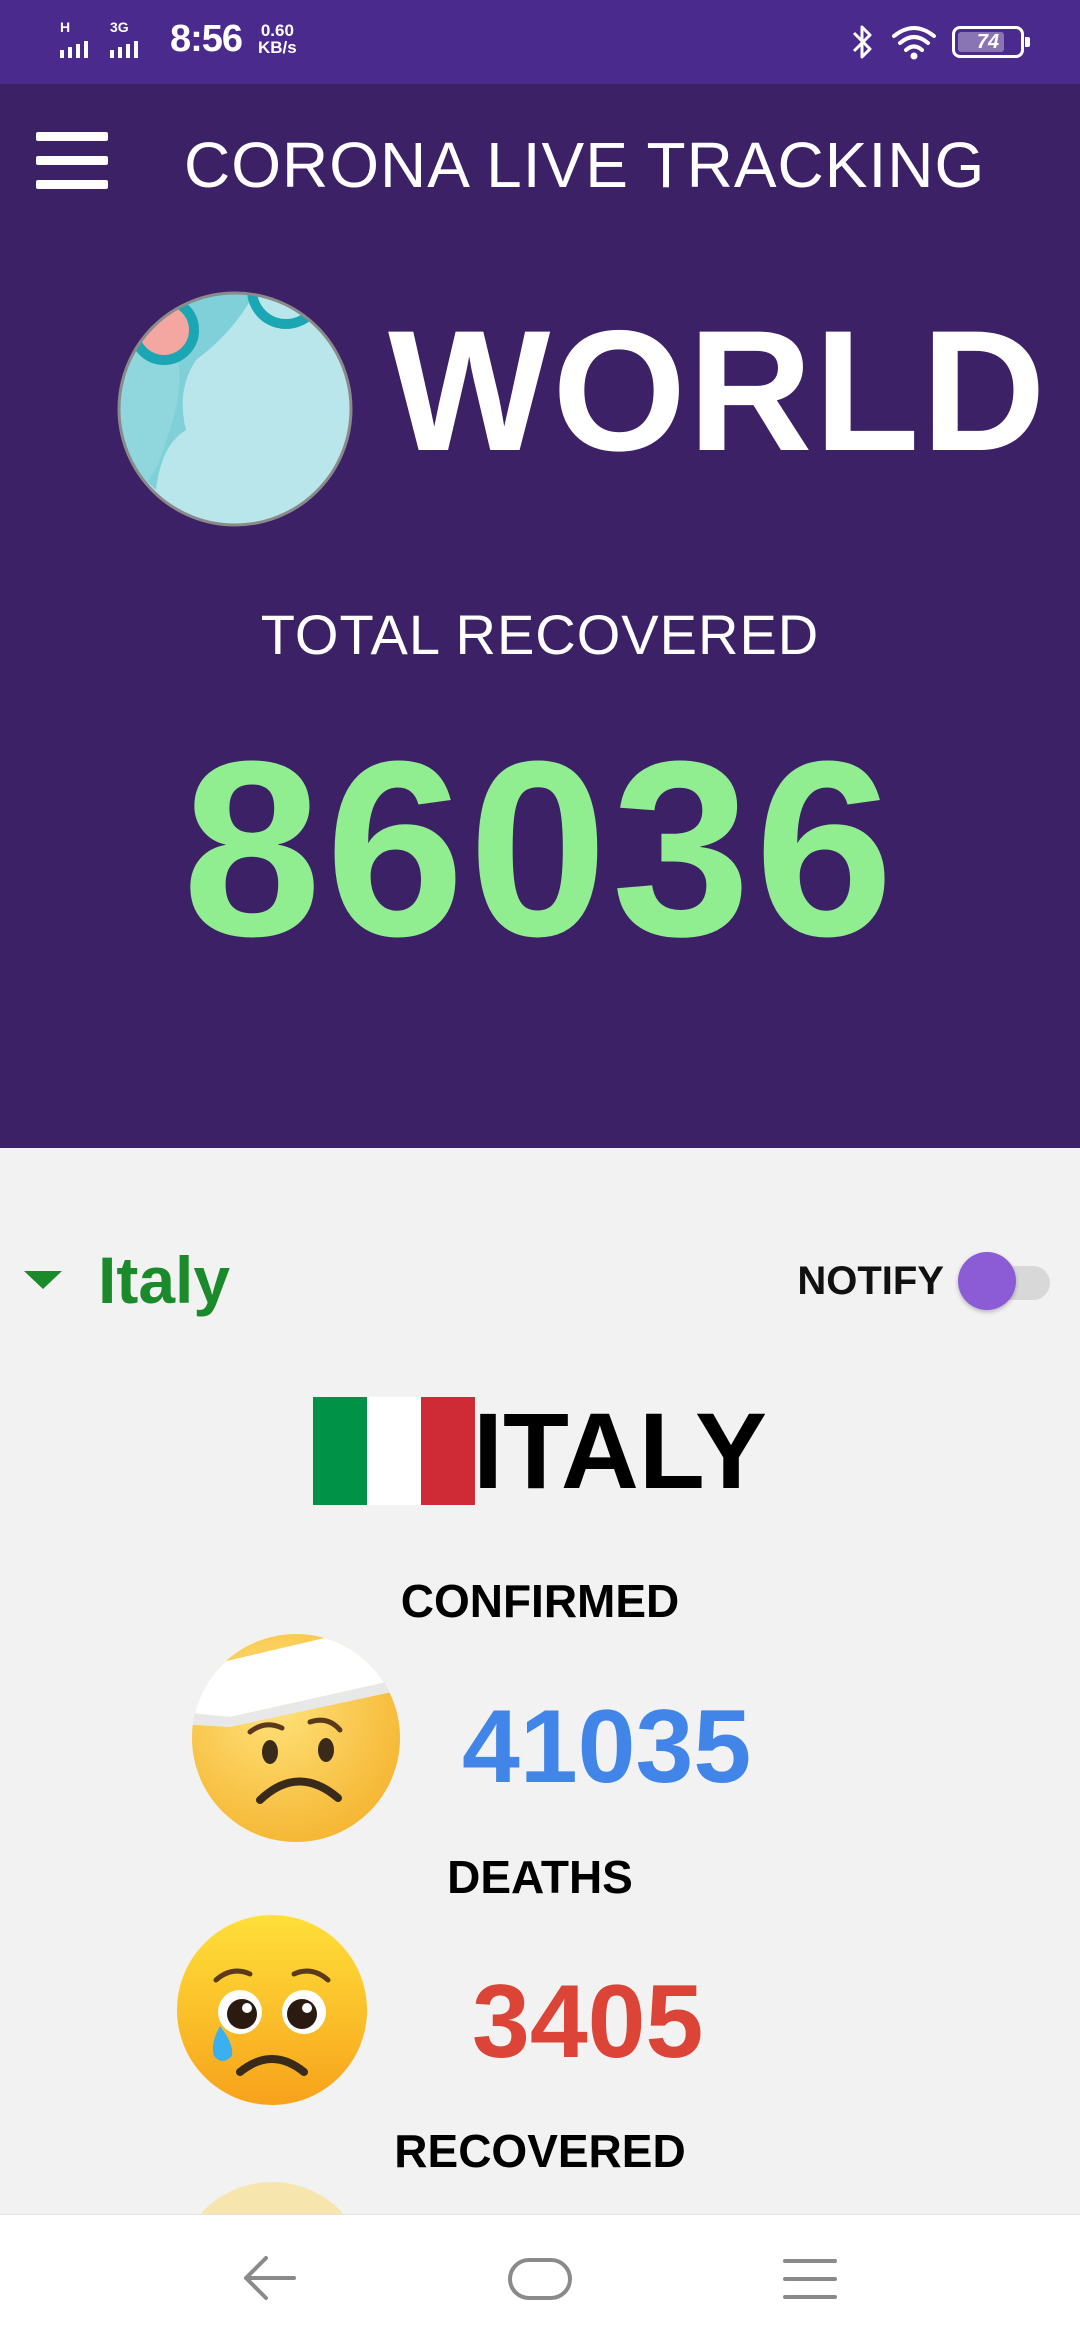  Describe the element at coordinates (862, 42) in the screenshot. I see `bluetooth-icon` at that location.